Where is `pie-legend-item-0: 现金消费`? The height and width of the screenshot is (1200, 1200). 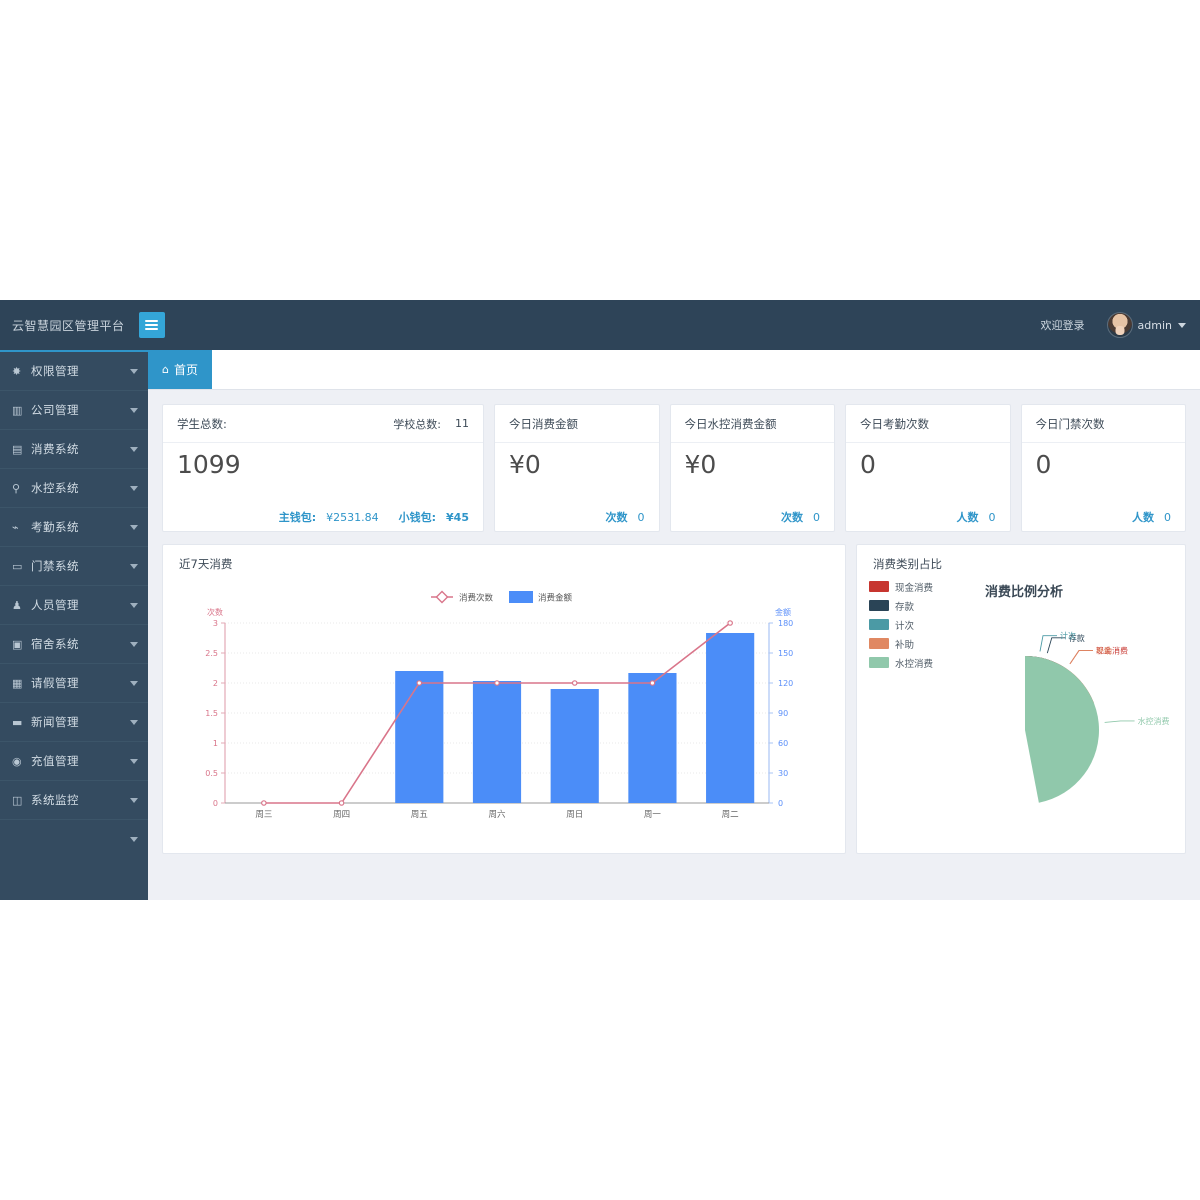
pie-legend-item-0: 现金消费 is located at coordinates (901, 586).